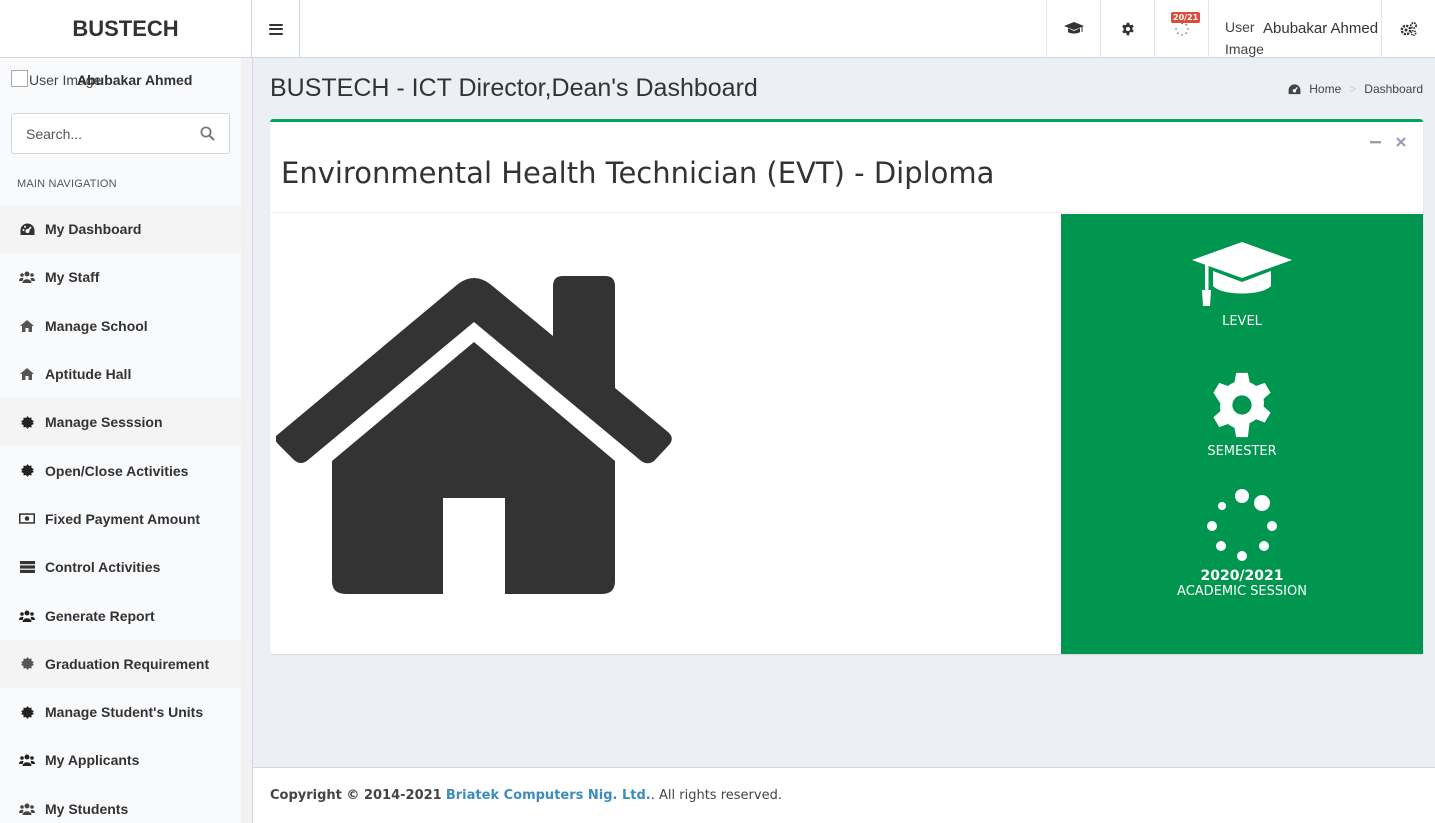  What do you see at coordinates (1242, 451) in the screenshot?
I see `semester-label: SEMESTER` at bounding box center [1242, 451].